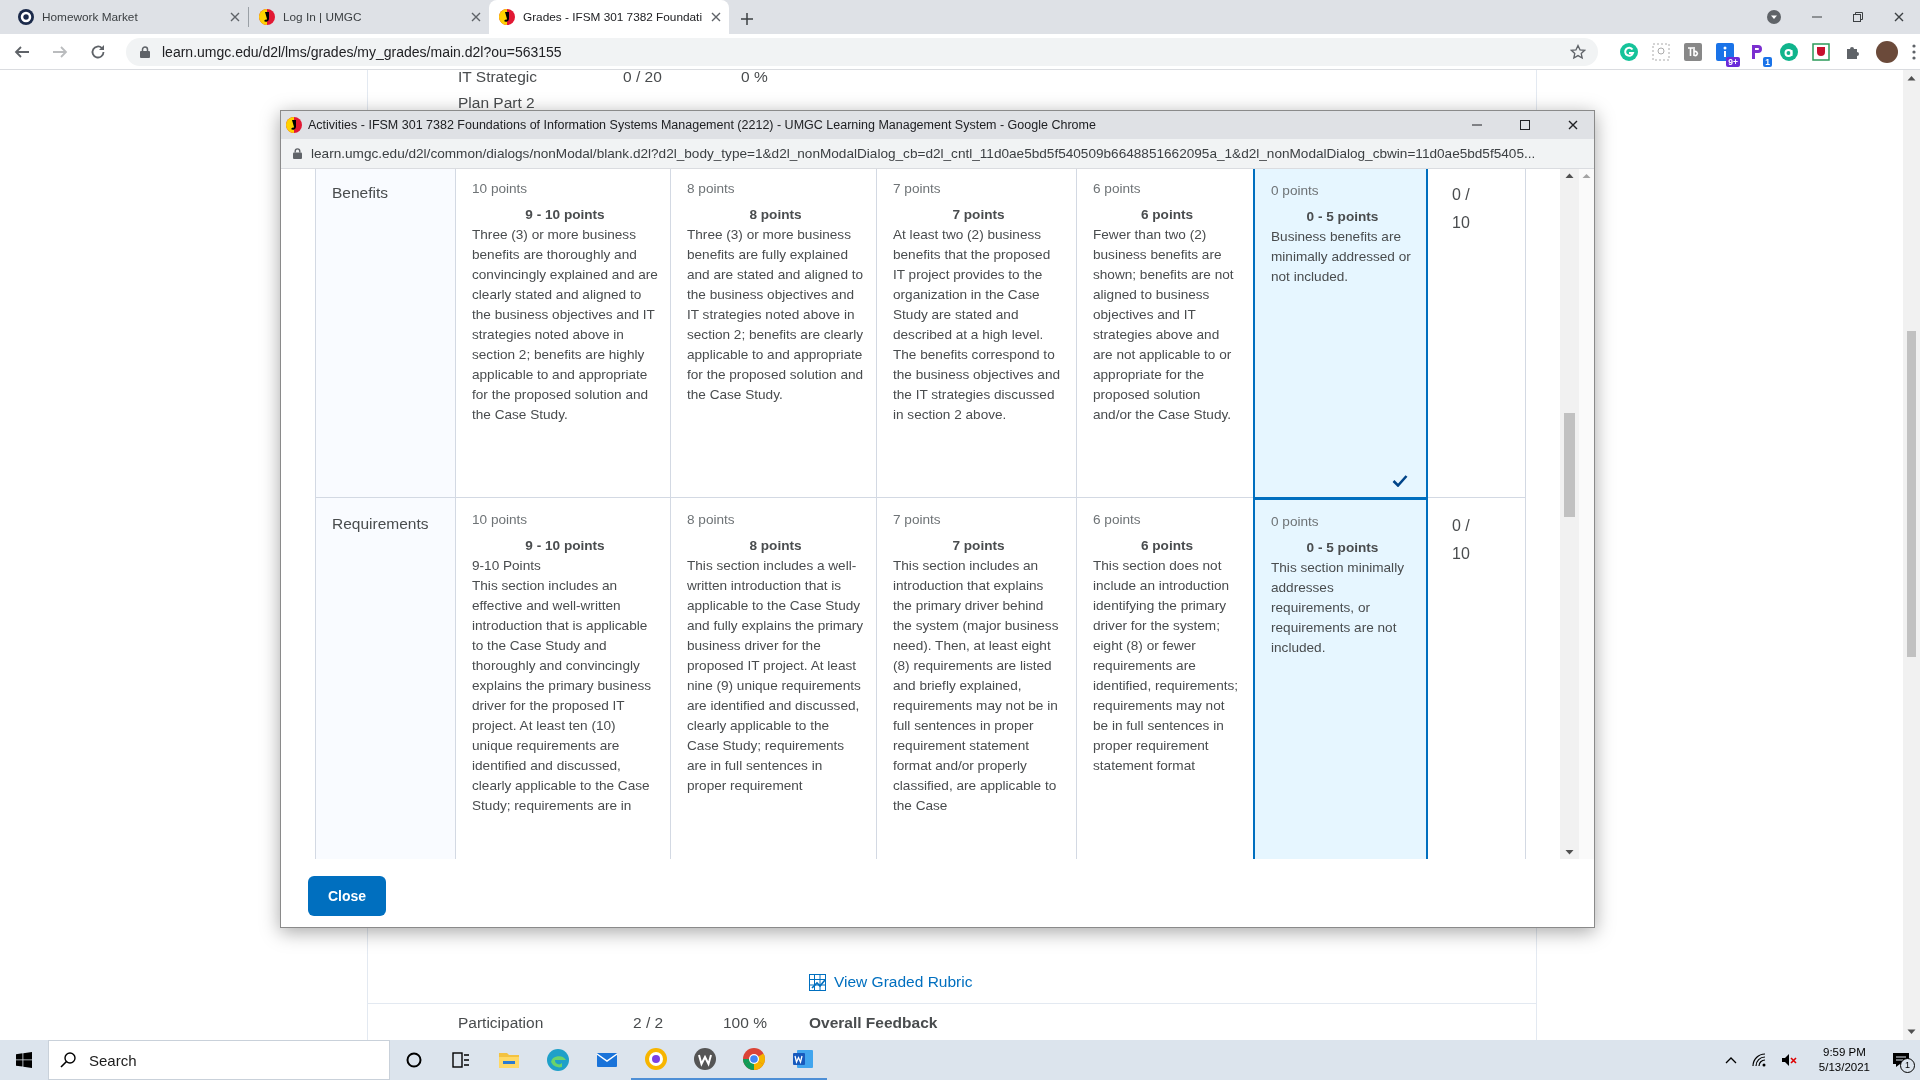 Image resolution: width=1920 pixels, height=1080 pixels. Describe the element at coordinates (745, 1023) in the screenshot. I see `grade-percent: 100 %` at that location.